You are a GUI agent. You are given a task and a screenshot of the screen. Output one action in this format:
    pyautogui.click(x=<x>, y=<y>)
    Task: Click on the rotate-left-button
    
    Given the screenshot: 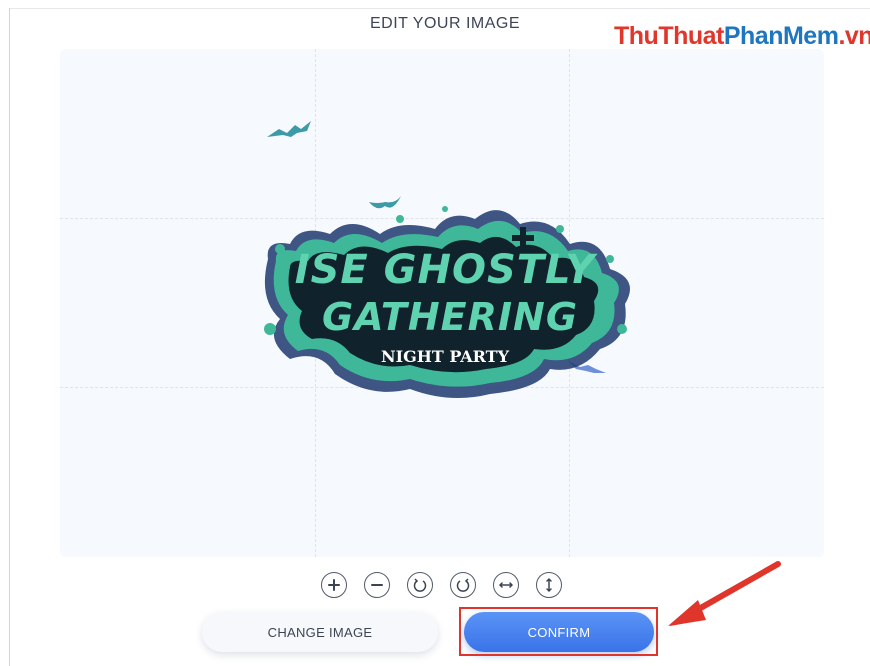 What is the action you would take?
    pyautogui.click(x=420, y=585)
    